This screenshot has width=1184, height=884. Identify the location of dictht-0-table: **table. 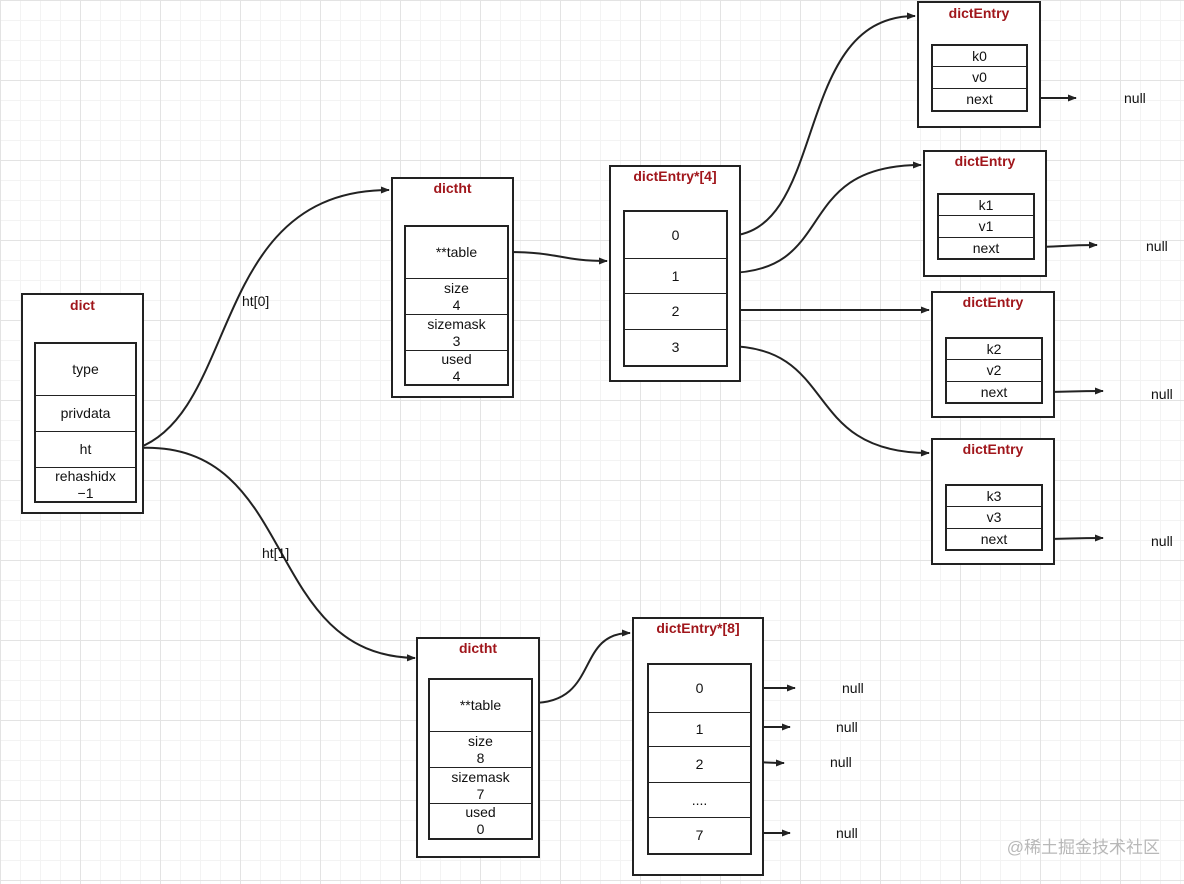
(456, 253).